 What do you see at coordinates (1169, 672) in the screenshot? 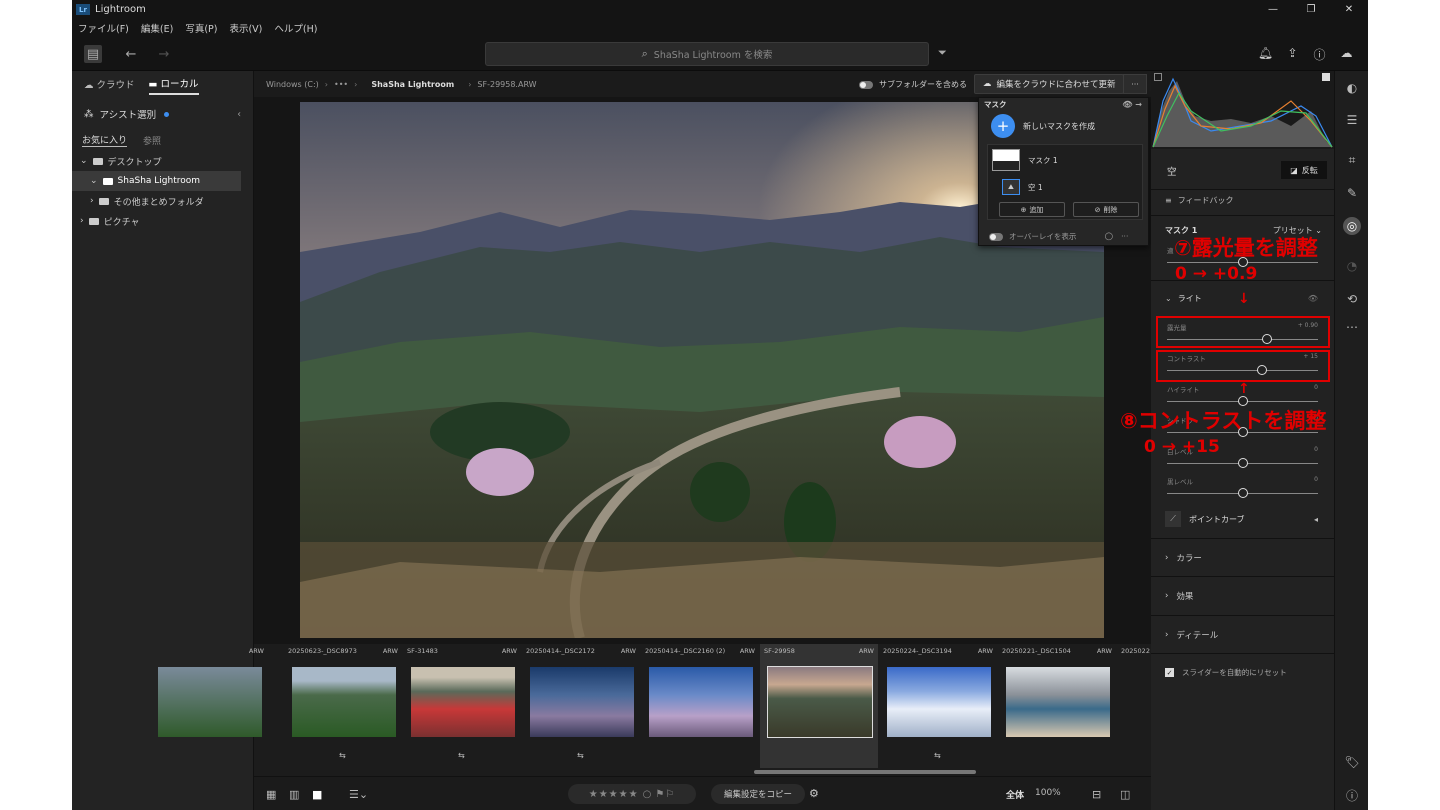
I see `checkbox-icon: ✓` at bounding box center [1169, 672].